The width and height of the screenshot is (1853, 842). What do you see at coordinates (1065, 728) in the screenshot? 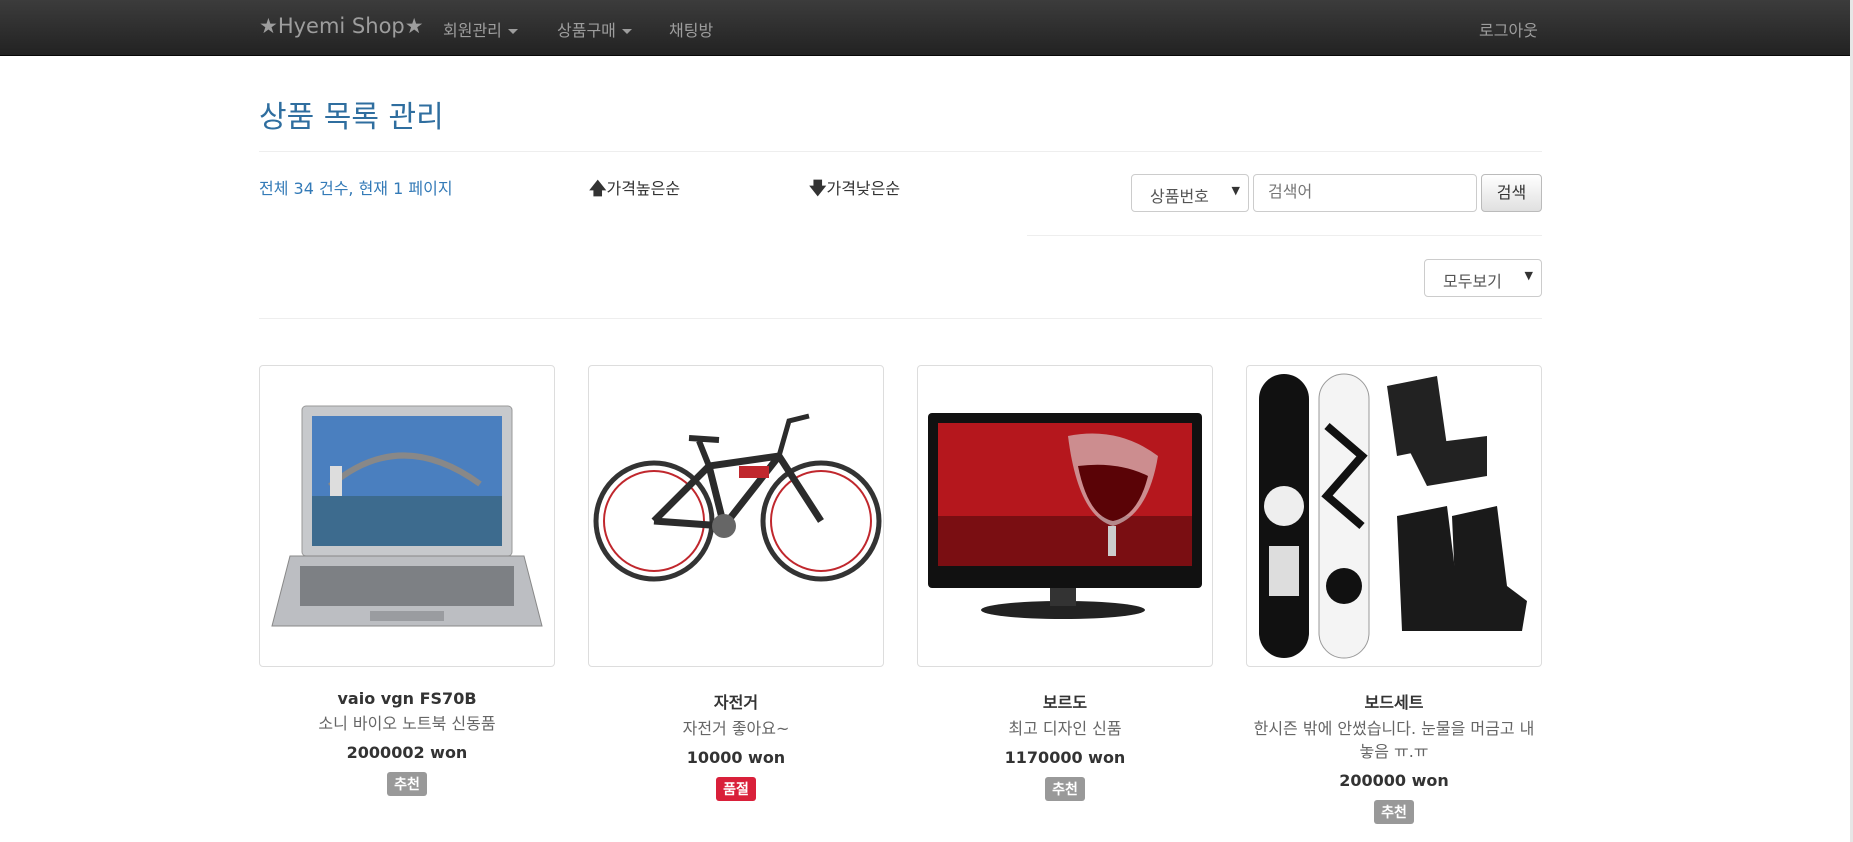
I see `product-description: 최고 디자인 신품` at bounding box center [1065, 728].